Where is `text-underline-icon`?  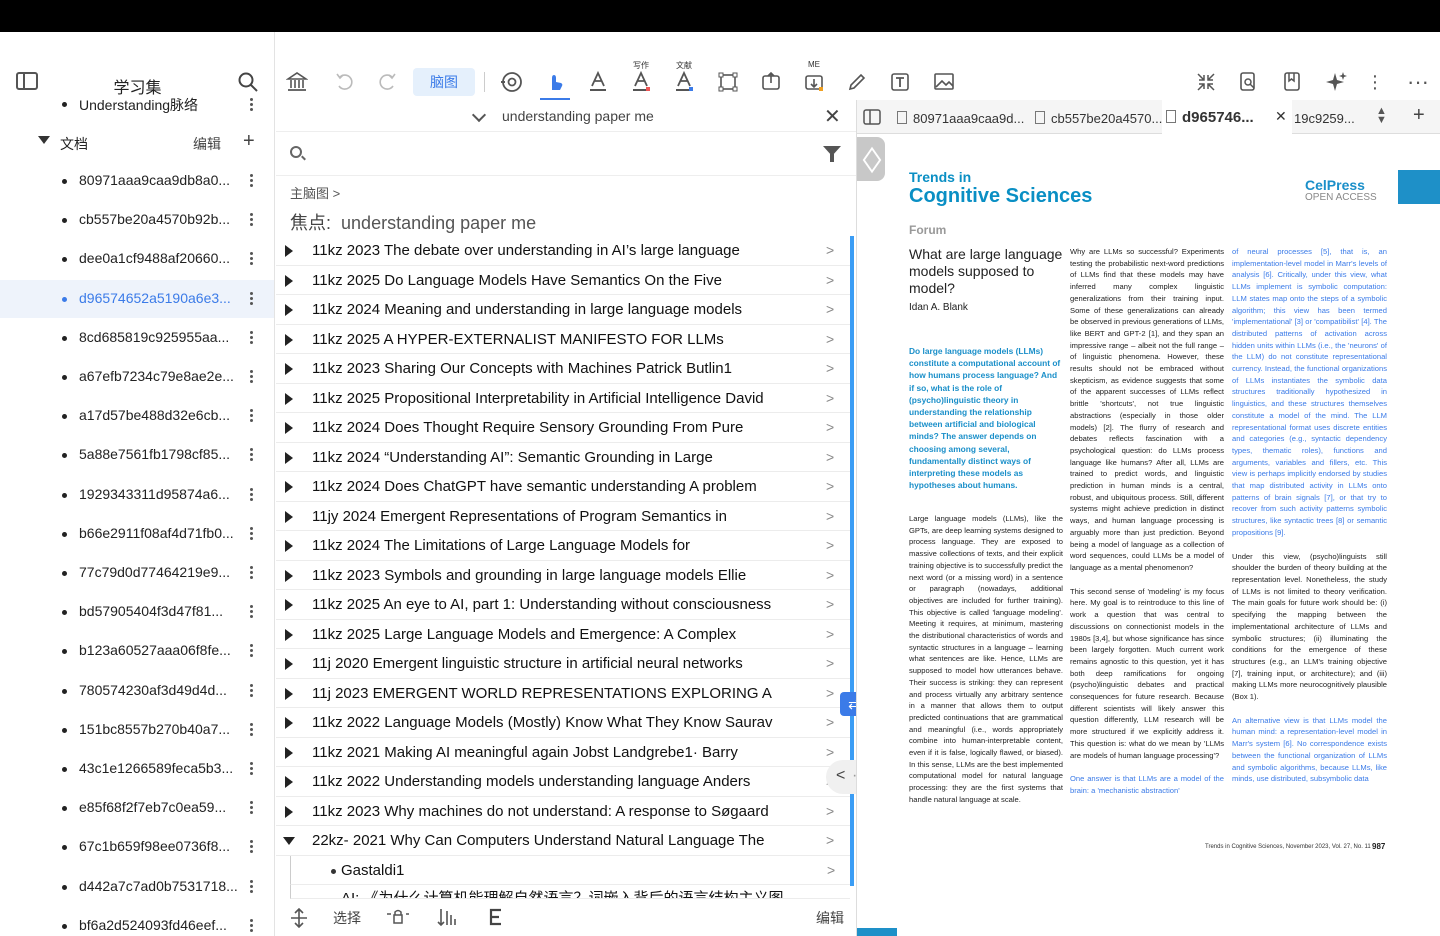
text-underline-icon is located at coordinates (598, 82).